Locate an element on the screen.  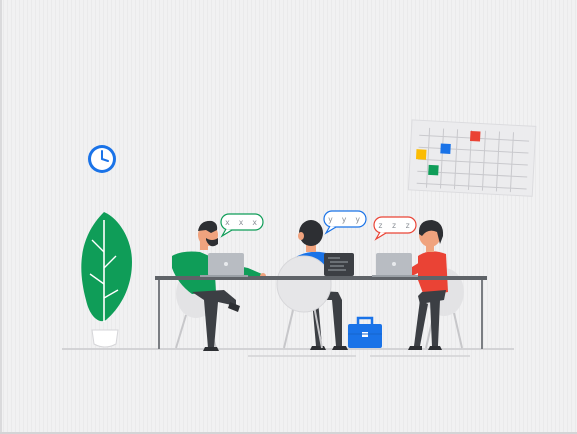
speech-text-middle: y y y is located at coordinates (345, 219).